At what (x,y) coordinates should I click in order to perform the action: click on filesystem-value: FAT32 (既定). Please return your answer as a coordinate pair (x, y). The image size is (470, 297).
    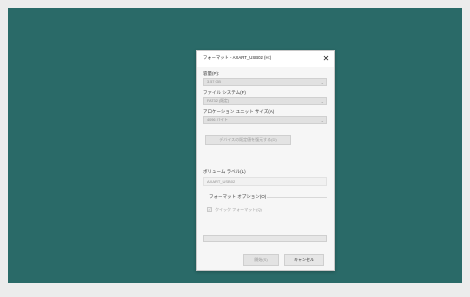
    Looking at the image, I should click on (218, 101).